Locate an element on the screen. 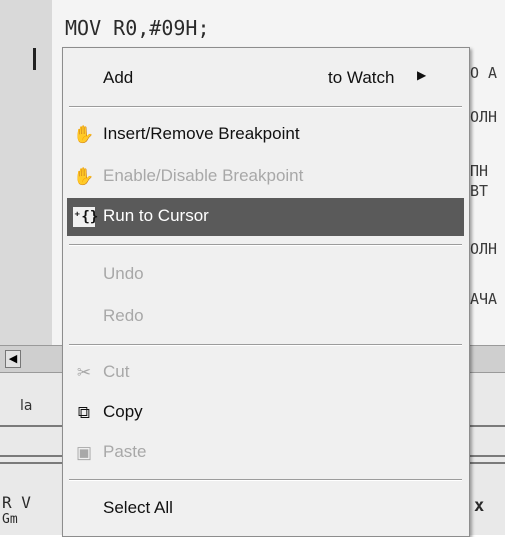  code-fragment: О А is located at coordinates (484, 73).